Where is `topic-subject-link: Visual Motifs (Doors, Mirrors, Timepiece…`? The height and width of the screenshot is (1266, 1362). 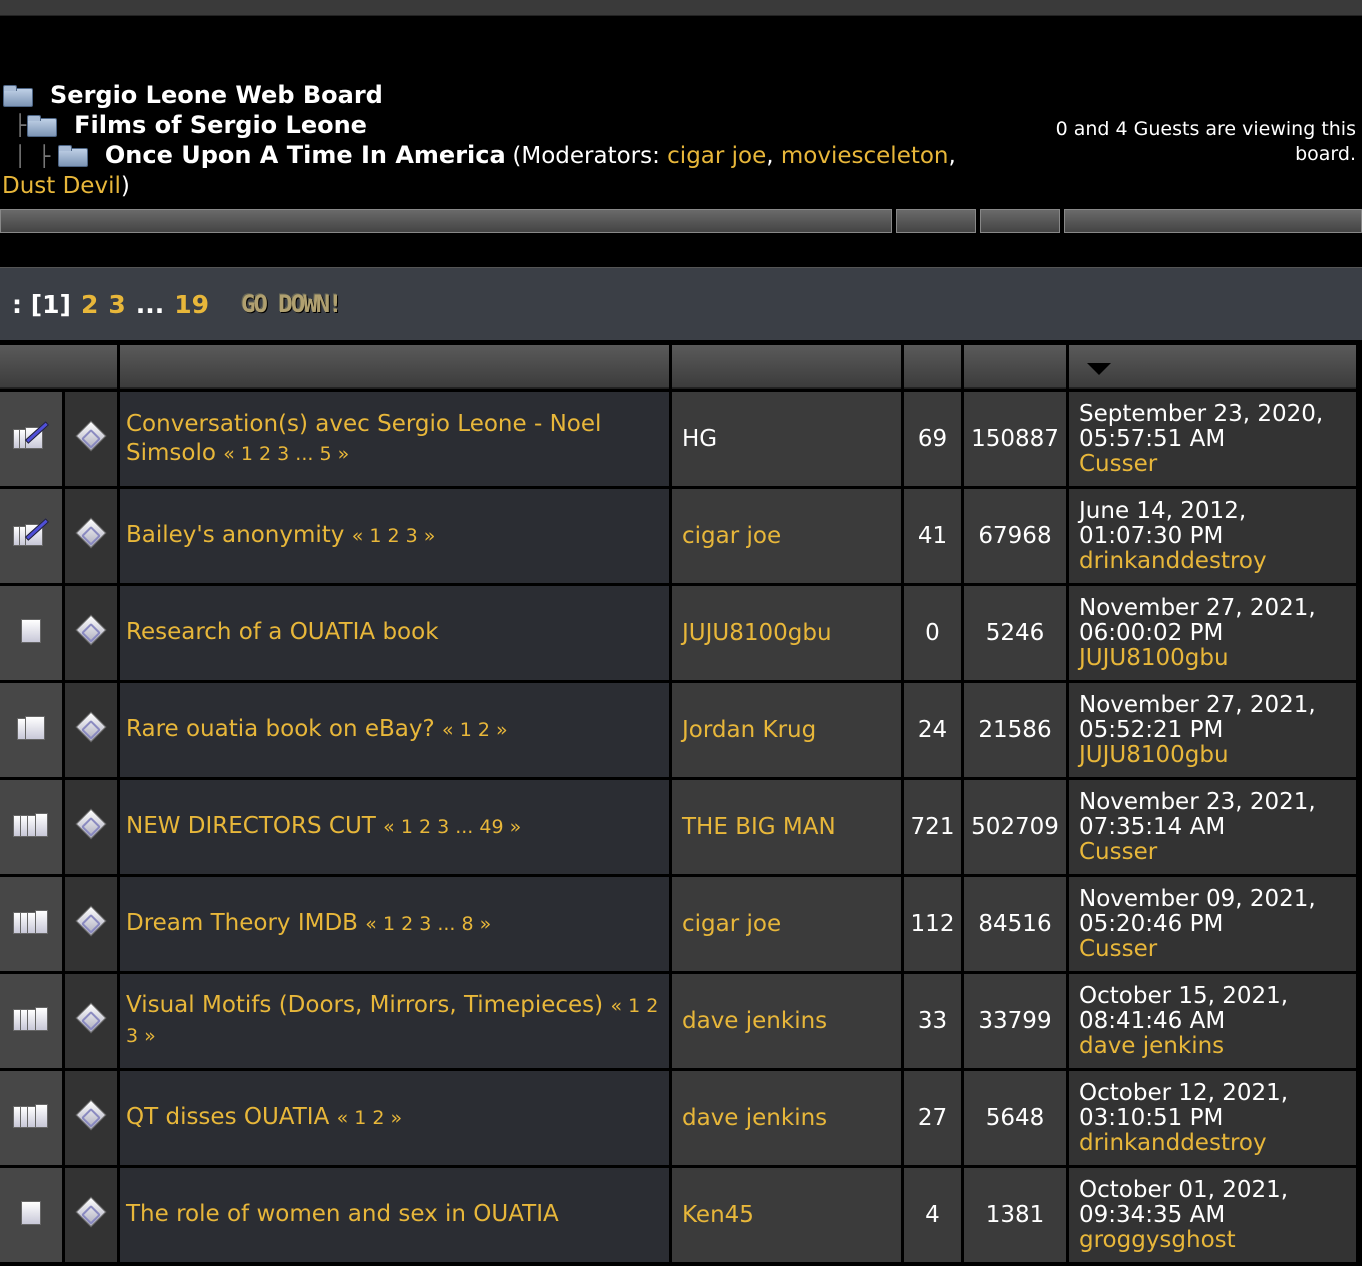
topic-subject-link: Visual Motifs (Doors, Mirrors, Timepiece… is located at coordinates (364, 1005).